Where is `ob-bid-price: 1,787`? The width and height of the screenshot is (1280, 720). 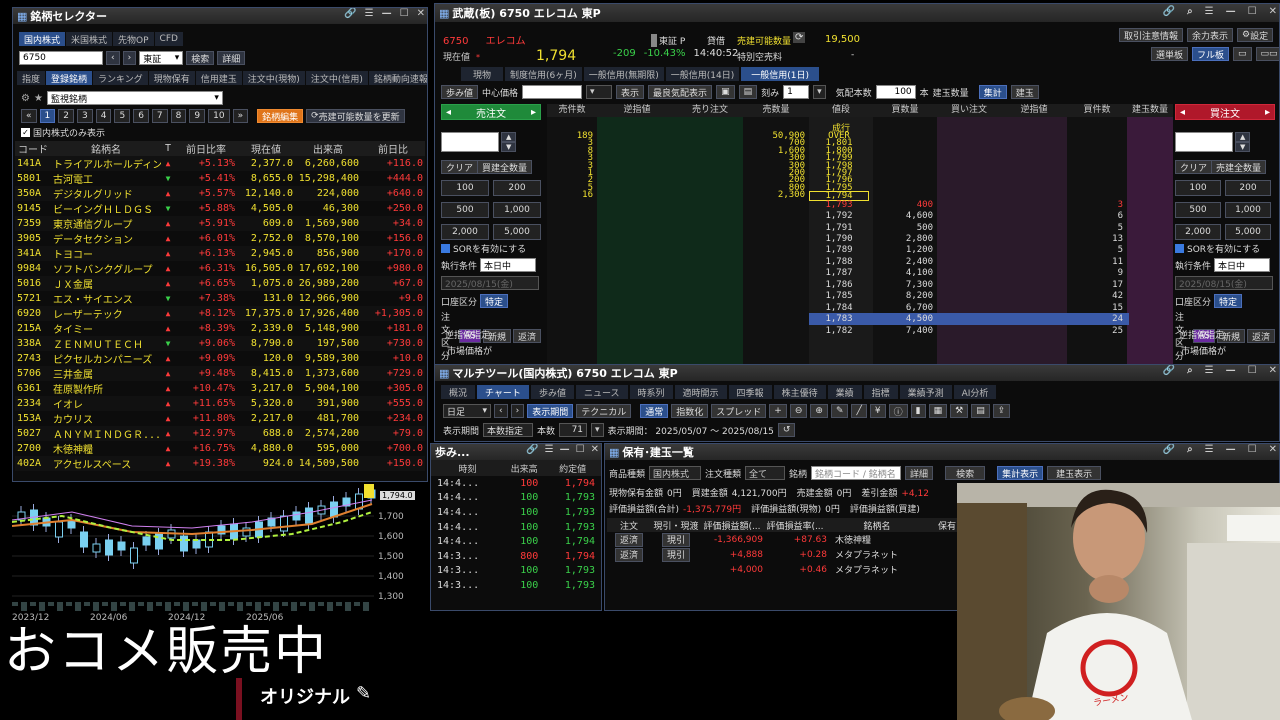
ob-bid-price: 1,787 is located at coordinates (839, 273).